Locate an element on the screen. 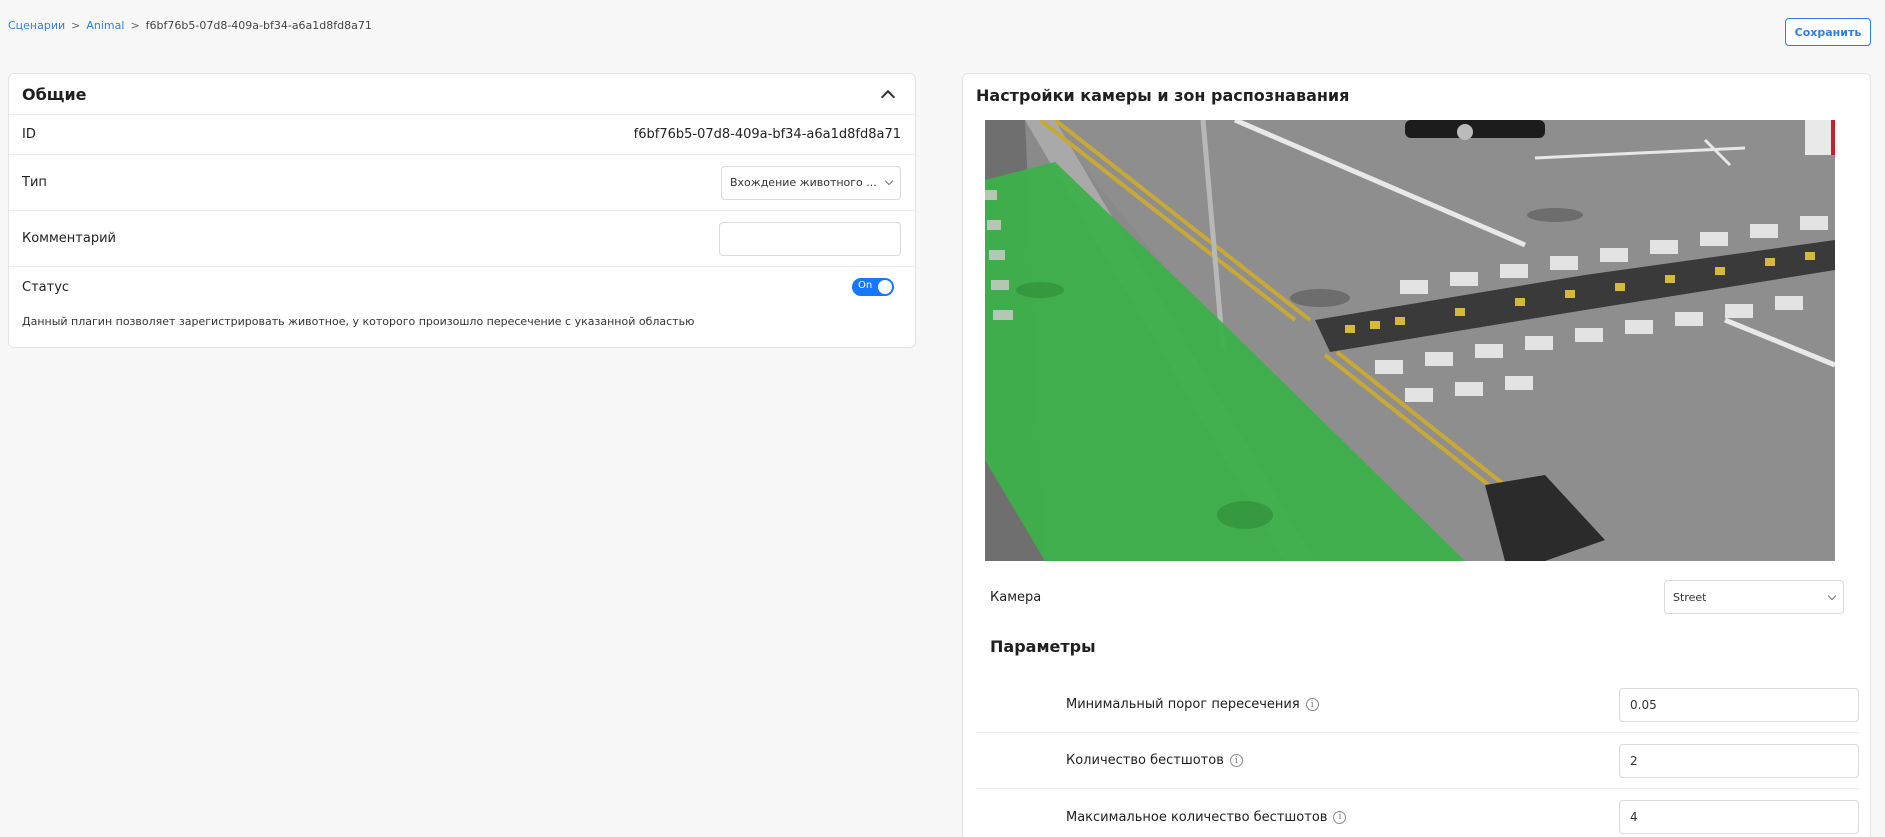 This screenshot has height=837, width=1885. param-row: Количество бестшотов i 2 is located at coordinates (1417, 761).